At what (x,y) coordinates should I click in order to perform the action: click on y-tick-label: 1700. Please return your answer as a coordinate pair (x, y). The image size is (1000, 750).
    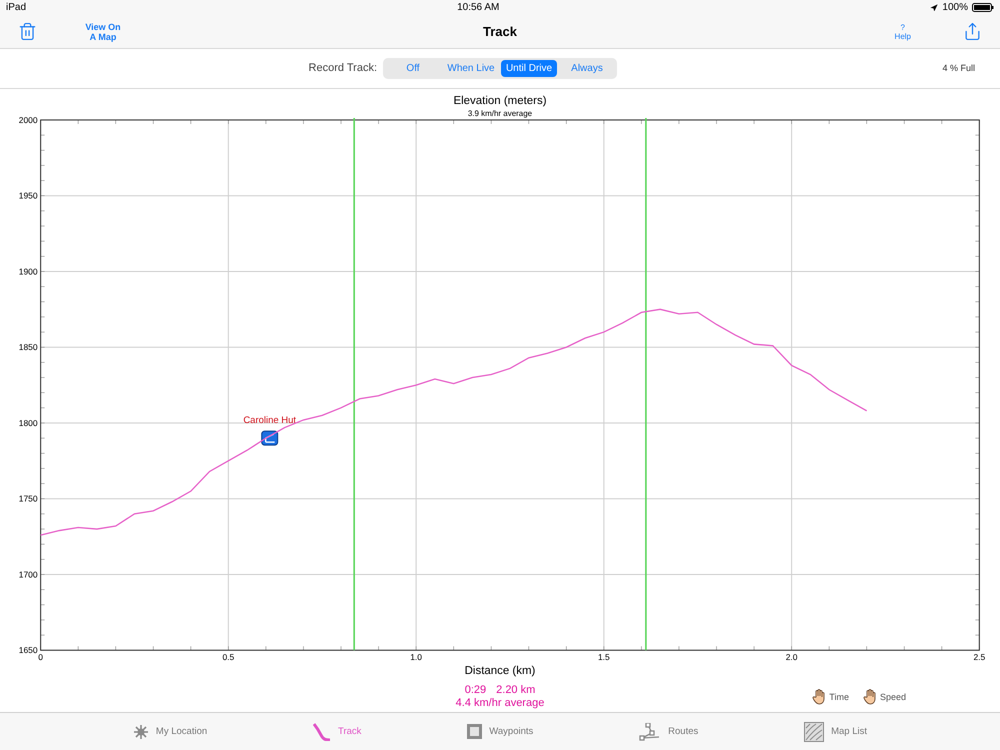
    Looking at the image, I should click on (28, 574).